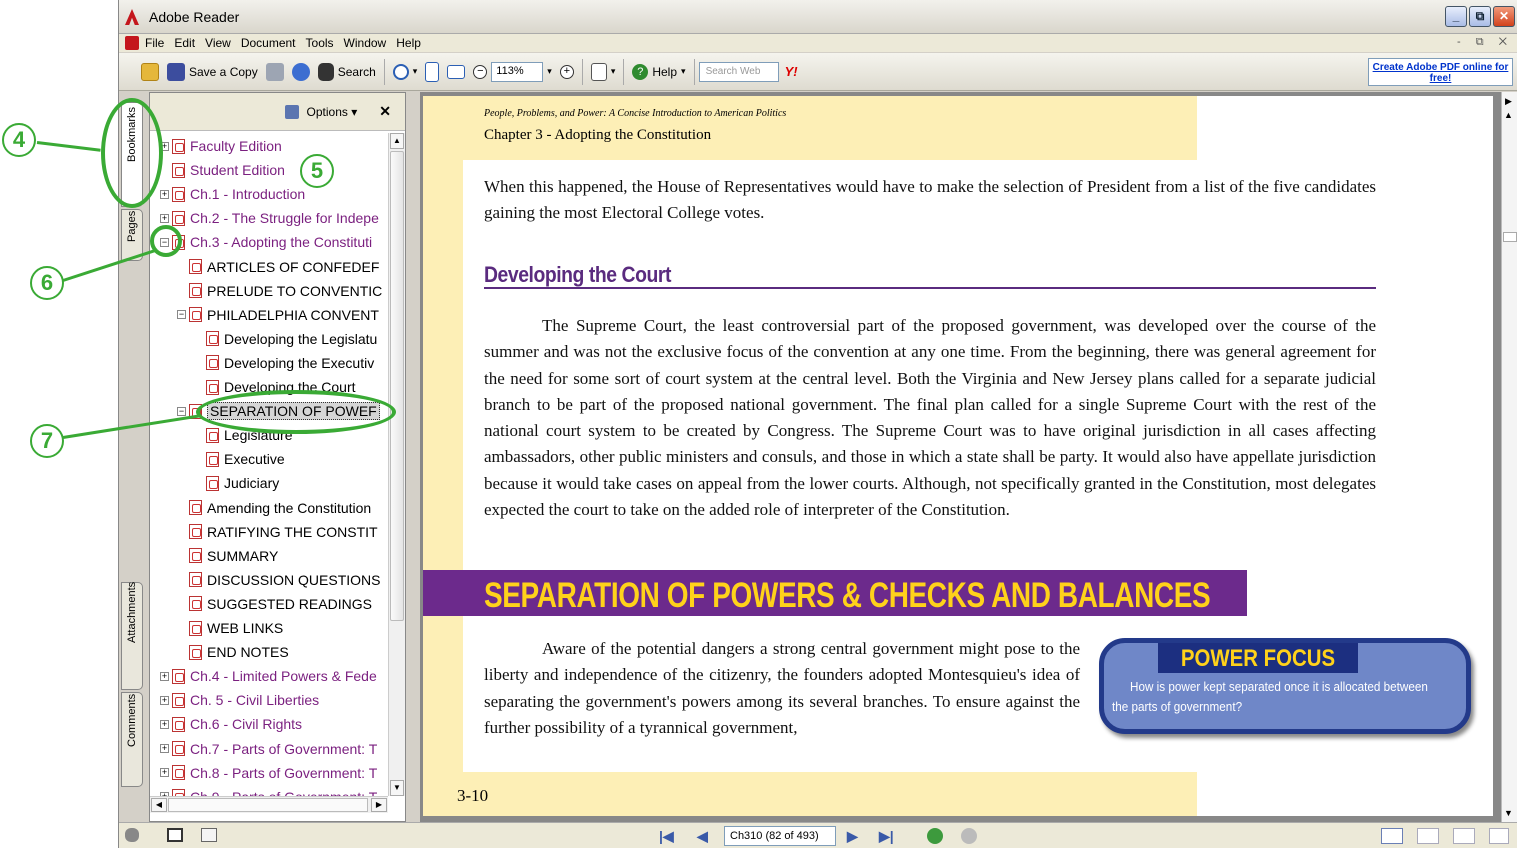  I want to click on bookmark-item: DISCUSSION QUESTIONS, so click(278, 580).